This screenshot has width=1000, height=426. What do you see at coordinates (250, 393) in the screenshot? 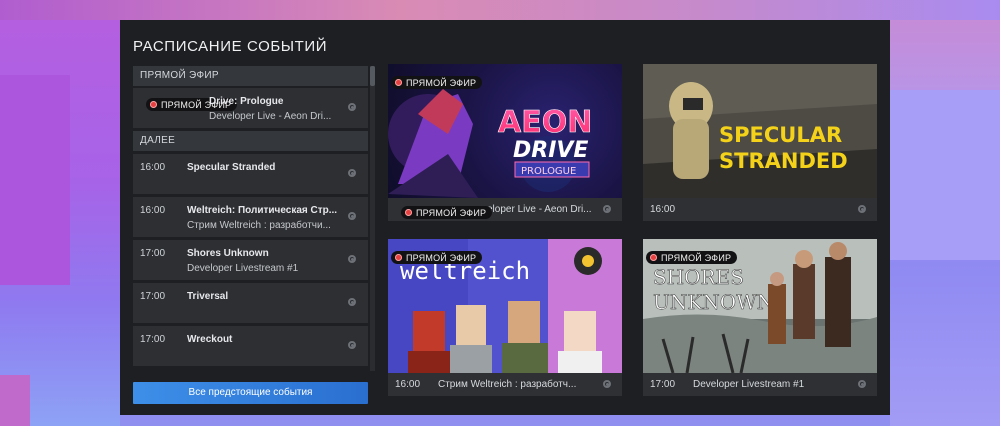
I see `all-upcoming-events-button: Все предстоящие события` at bounding box center [250, 393].